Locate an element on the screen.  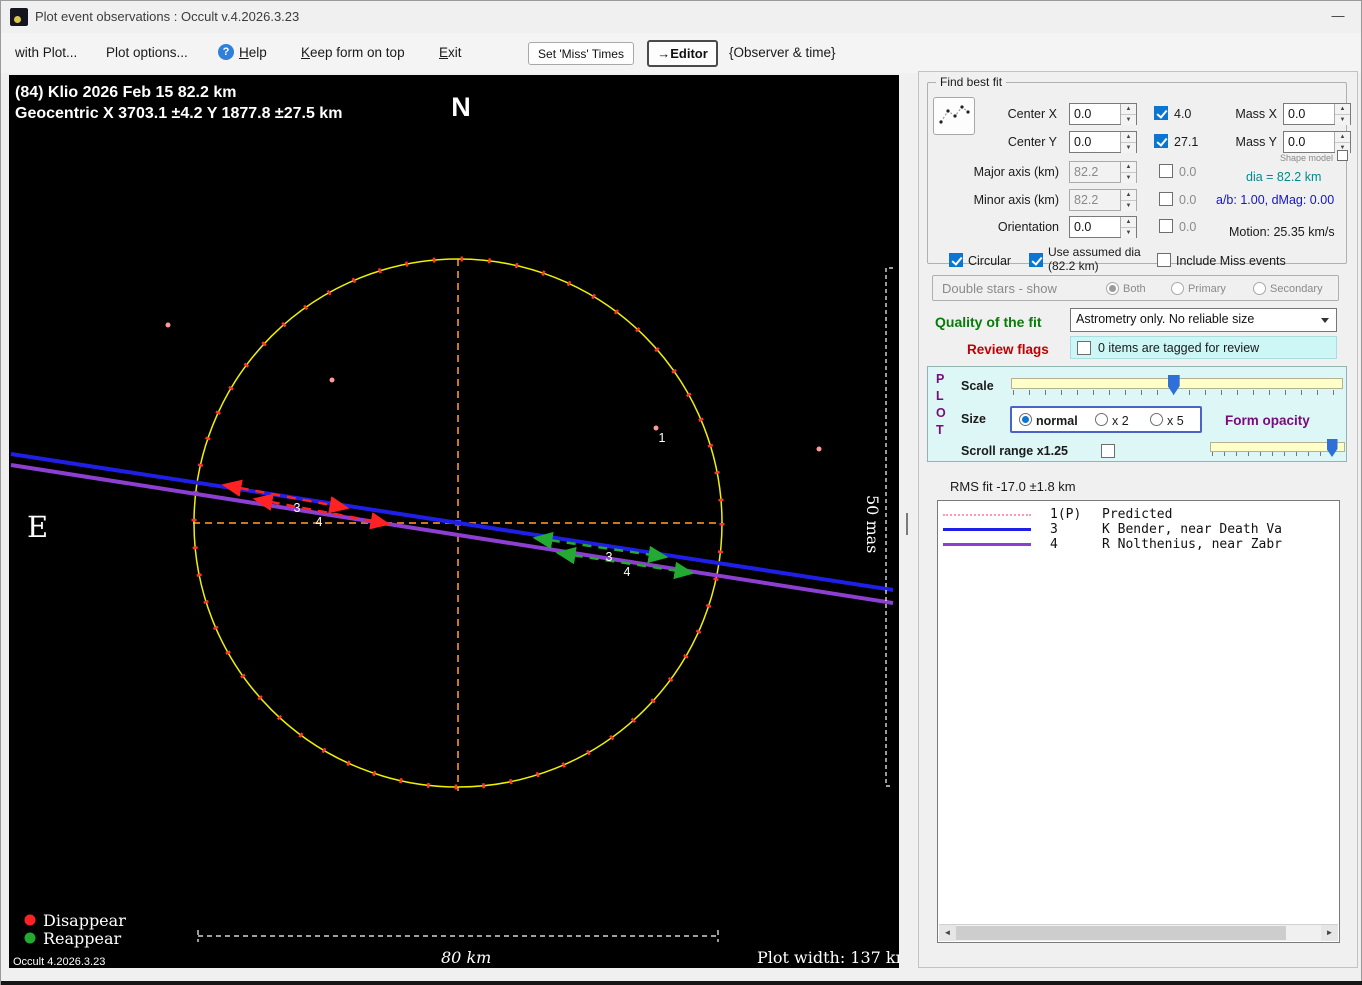
orientation-fit-value: 0.0 is located at coordinates (1188, 227).